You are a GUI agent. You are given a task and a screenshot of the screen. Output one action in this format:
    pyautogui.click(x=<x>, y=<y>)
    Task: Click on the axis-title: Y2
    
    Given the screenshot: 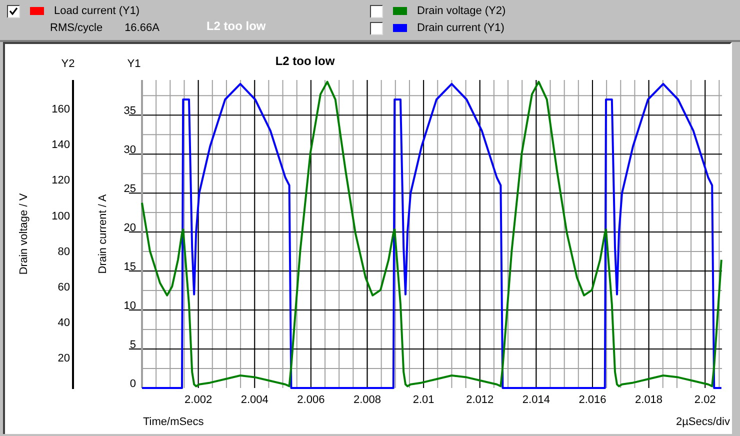 What is the action you would take?
    pyautogui.click(x=68, y=64)
    